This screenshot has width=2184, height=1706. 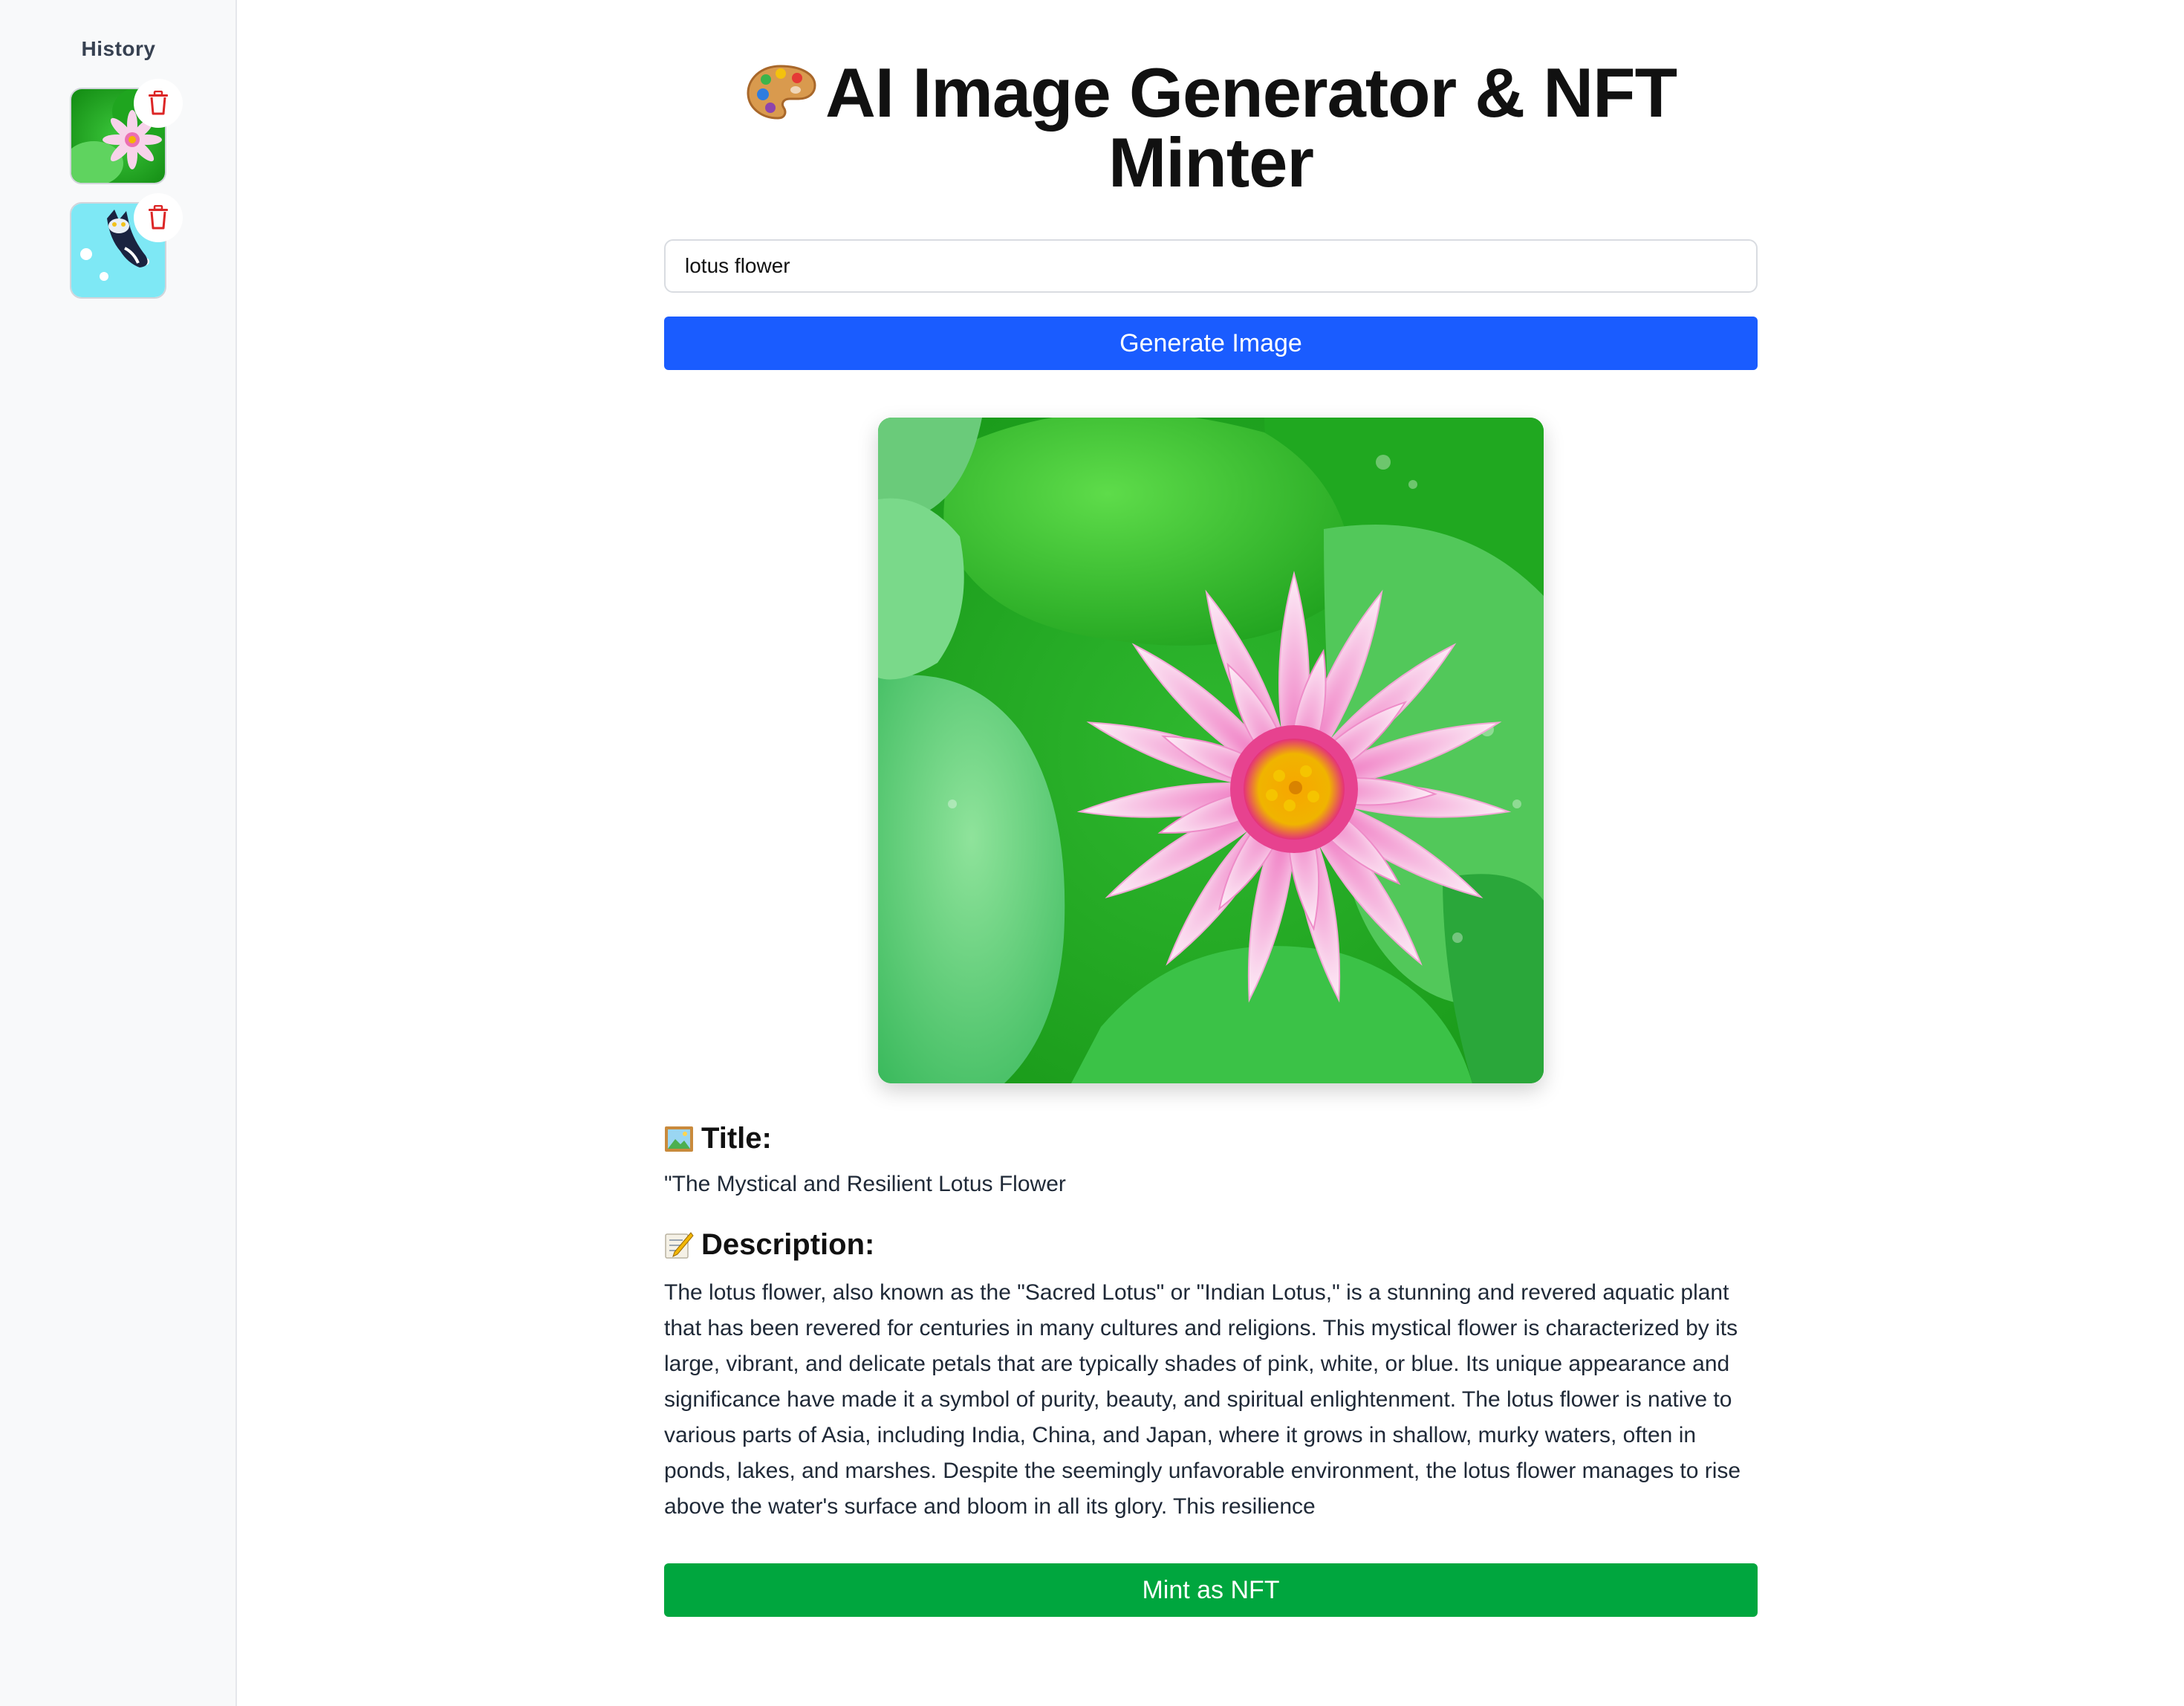 What do you see at coordinates (1211, 343) in the screenshot?
I see `generate-image-button: Generate Image` at bounding box center [1211, 343].